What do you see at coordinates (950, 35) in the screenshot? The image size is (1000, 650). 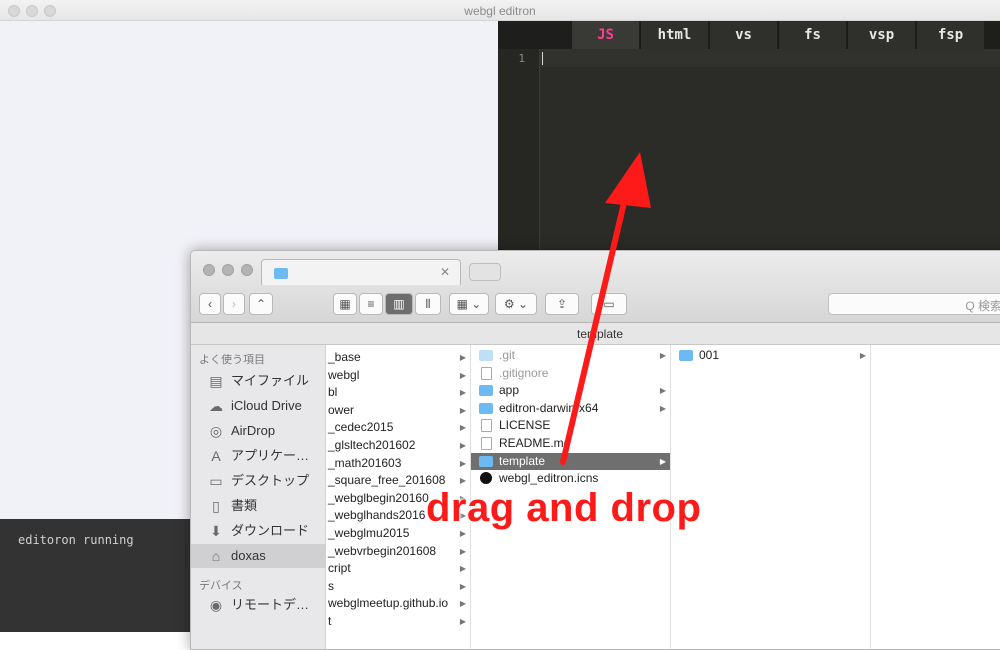 I see `tab-fsp: fsp` at bounding box center [950, 35].